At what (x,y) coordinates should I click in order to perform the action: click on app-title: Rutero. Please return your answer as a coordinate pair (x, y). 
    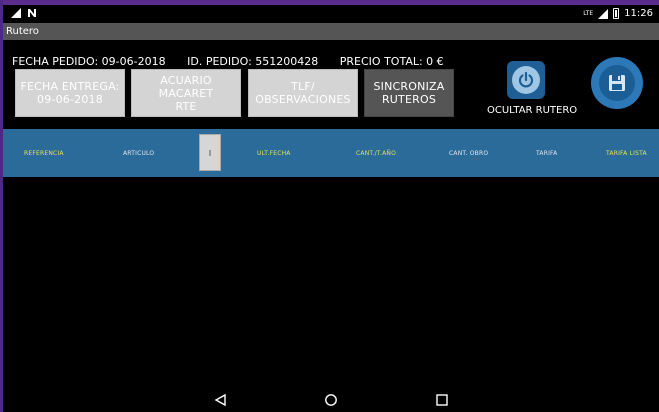
    Looking at the image, I should click on (22, 31).